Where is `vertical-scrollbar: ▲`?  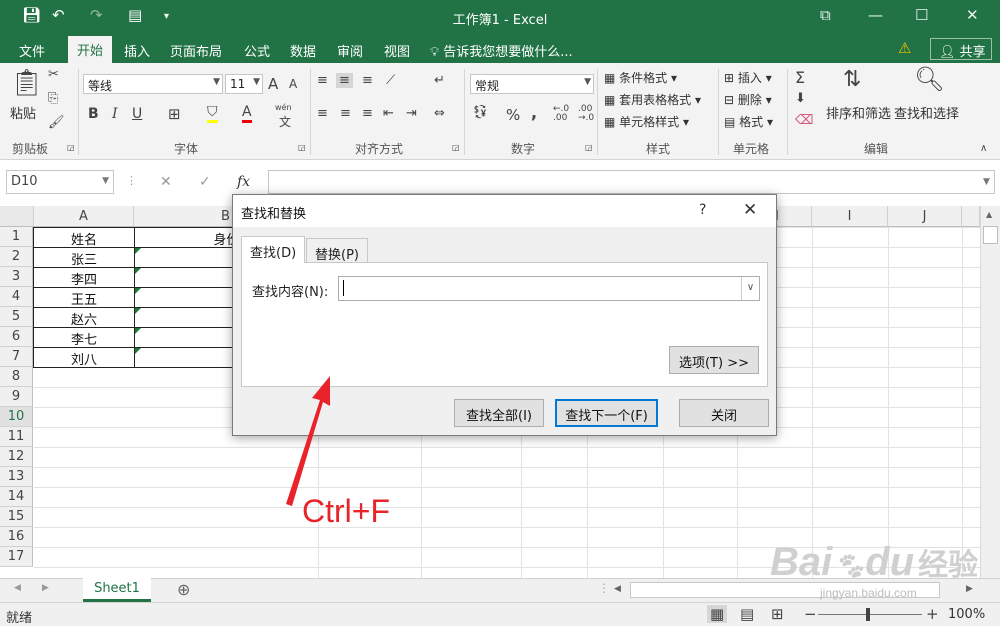 vertical-scrollbar: ▲ is located at coordinates (990, 392).